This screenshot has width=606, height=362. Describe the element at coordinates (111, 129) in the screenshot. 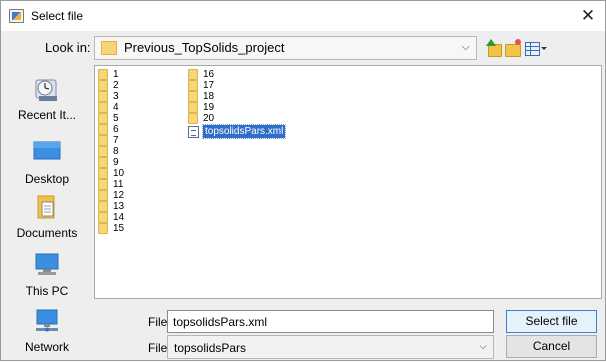

I see `folder-item: 6` at that location.